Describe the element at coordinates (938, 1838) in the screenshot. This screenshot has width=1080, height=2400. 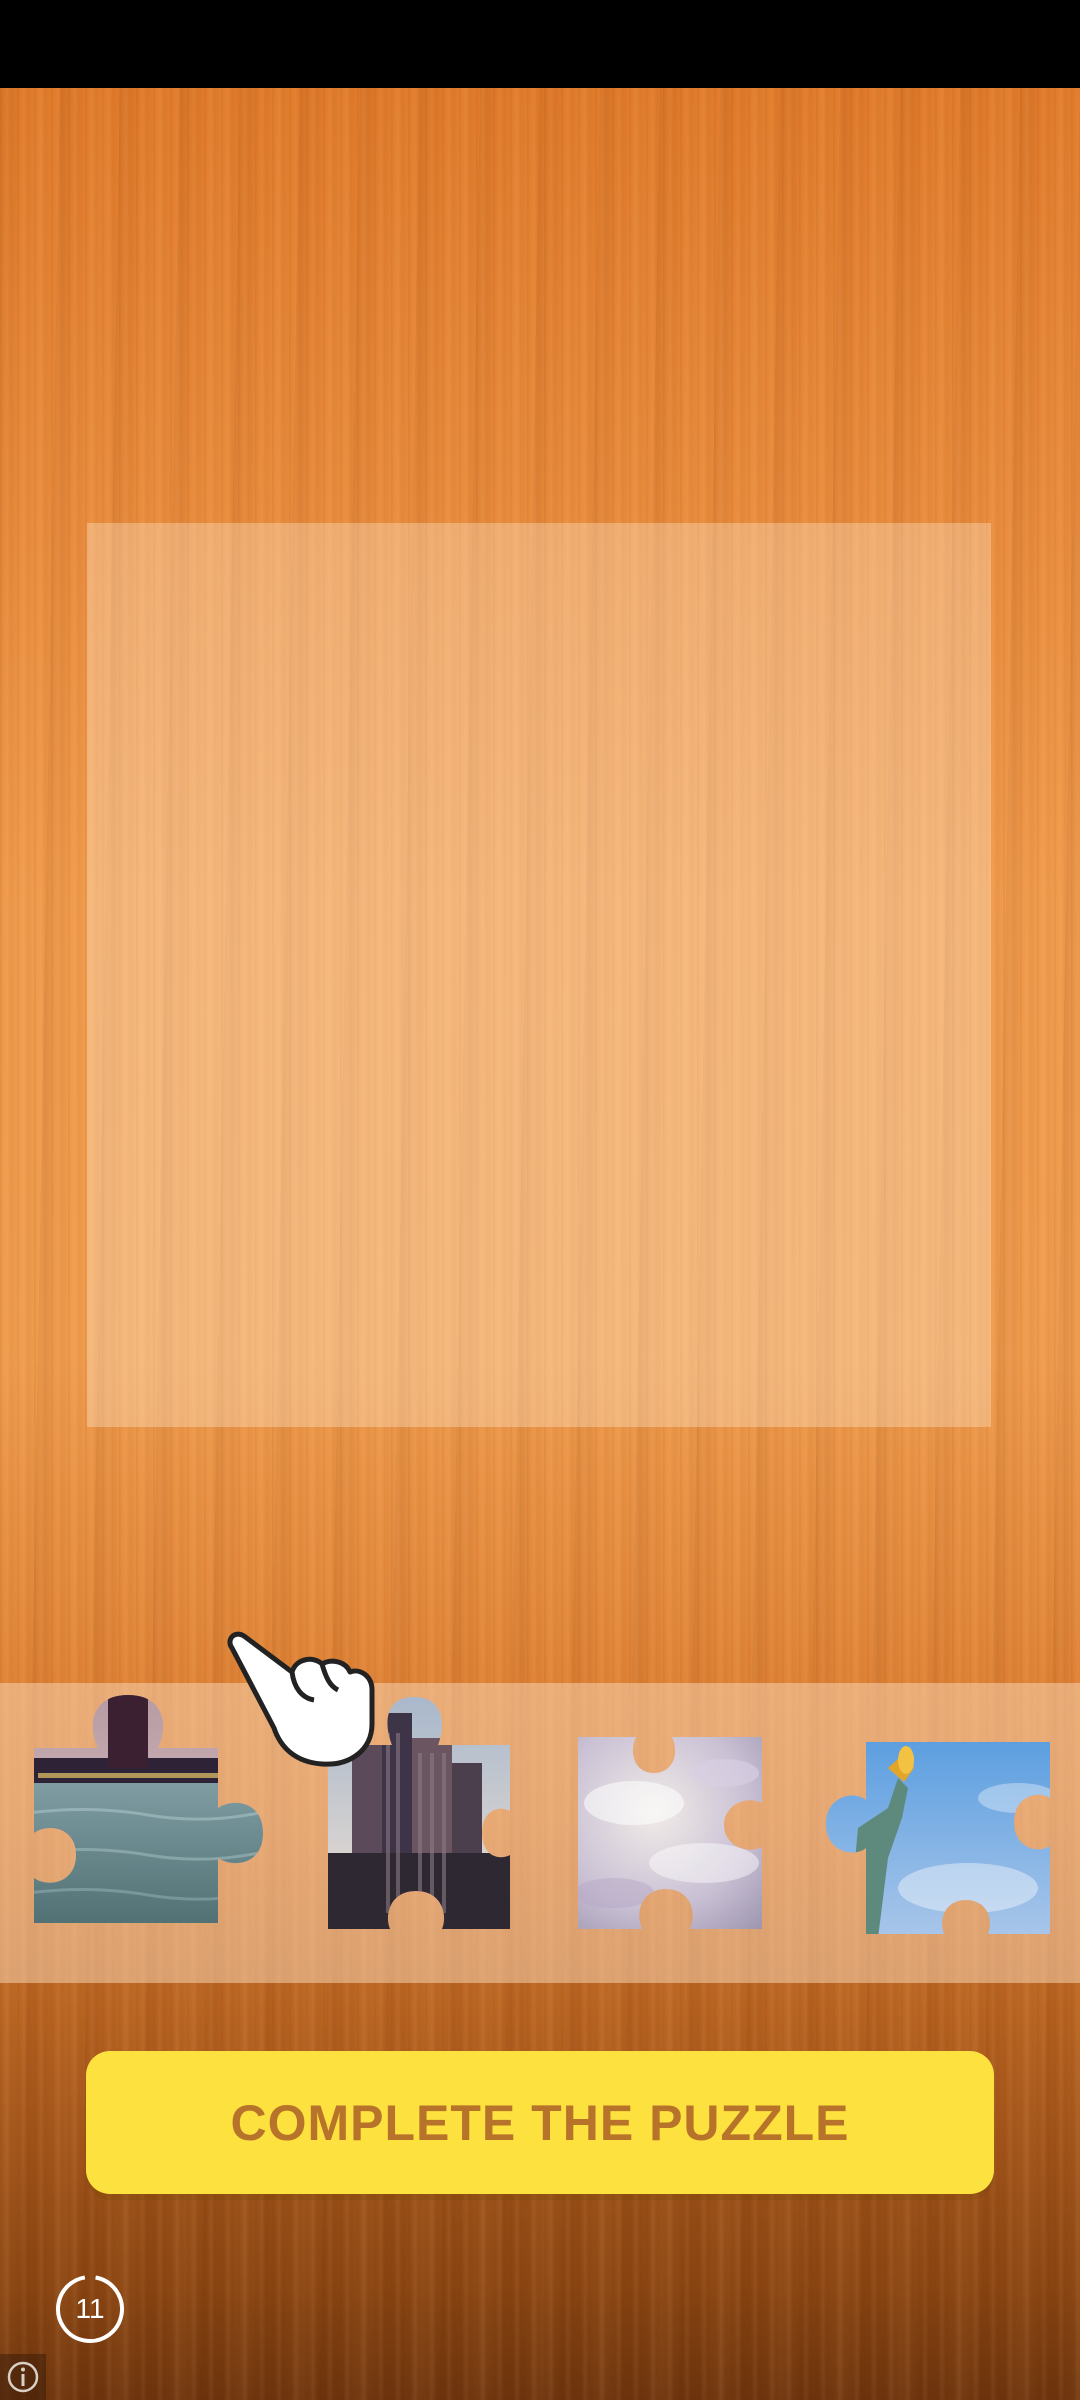
I see `puzzle-piece-statue-of-liberty` at that location.